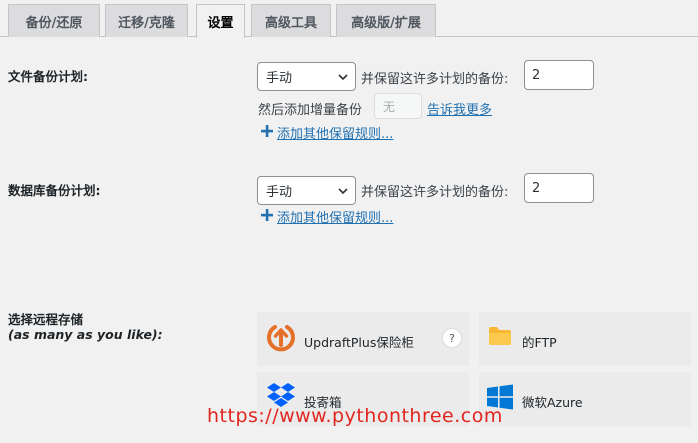  I want to click on storage-option-updraftplus-vault: UpdraftPlus保险柜 ?, so click(363, 339).